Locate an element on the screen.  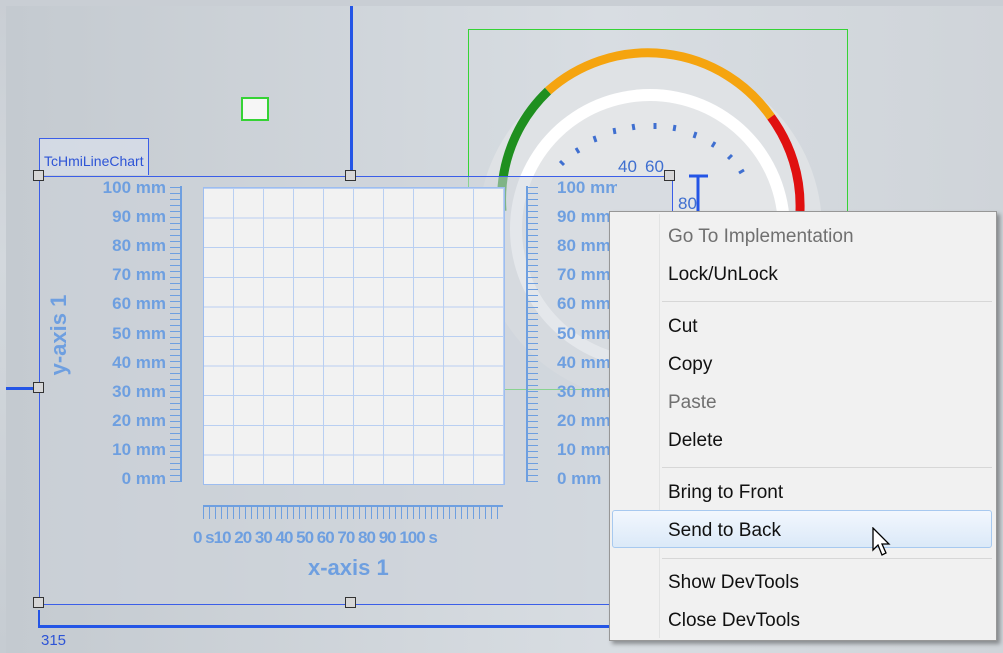
resize-handle-bottom is located at coordinates (350, 602).